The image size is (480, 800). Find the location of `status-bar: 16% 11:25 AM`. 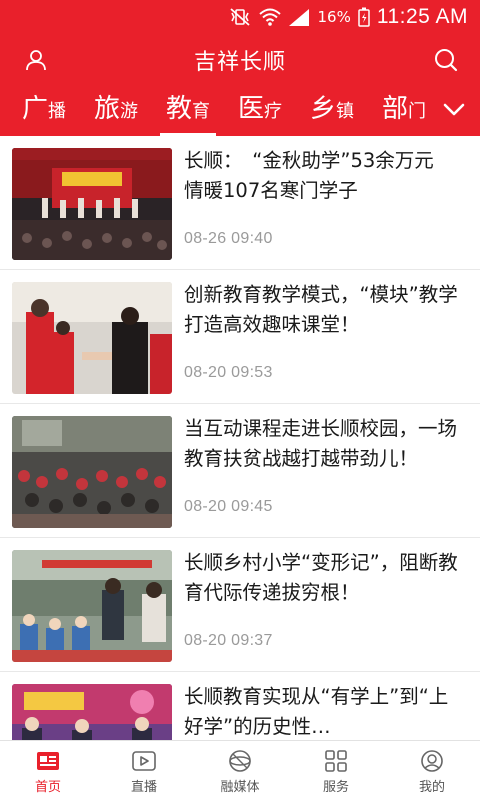

status-bar: 16% 11:25 AM is located at coordinates (240, 17).